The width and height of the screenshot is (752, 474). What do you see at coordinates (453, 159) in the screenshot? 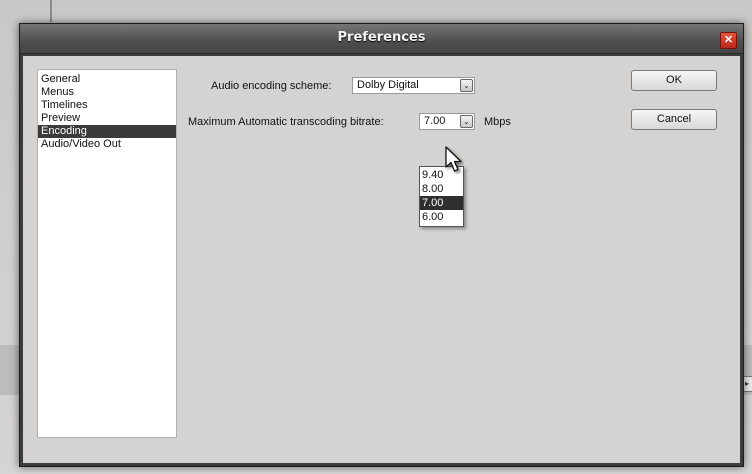
I see `mouse-pointer-icon` at bounding box center [453, 159].